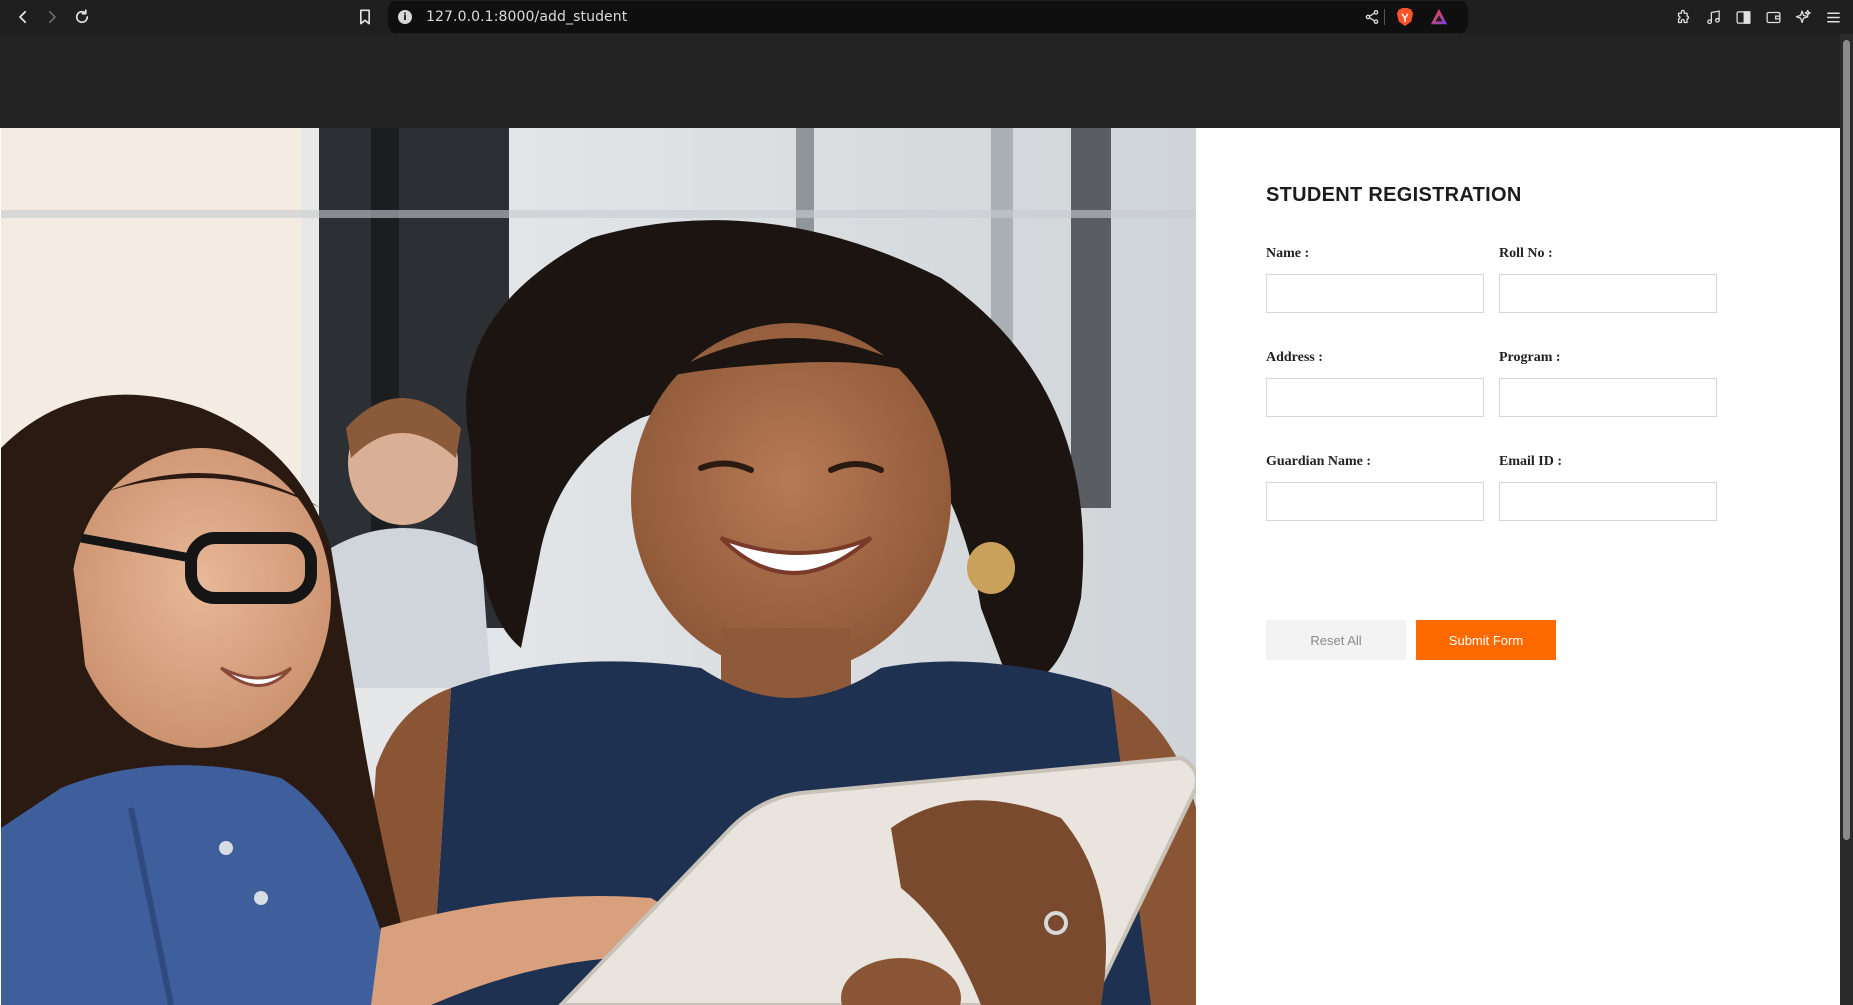 The image size is (1853, 1005). I want to click on browser-toolbar: i 127.0.0.1:8000/add_student, so click(926, 17).